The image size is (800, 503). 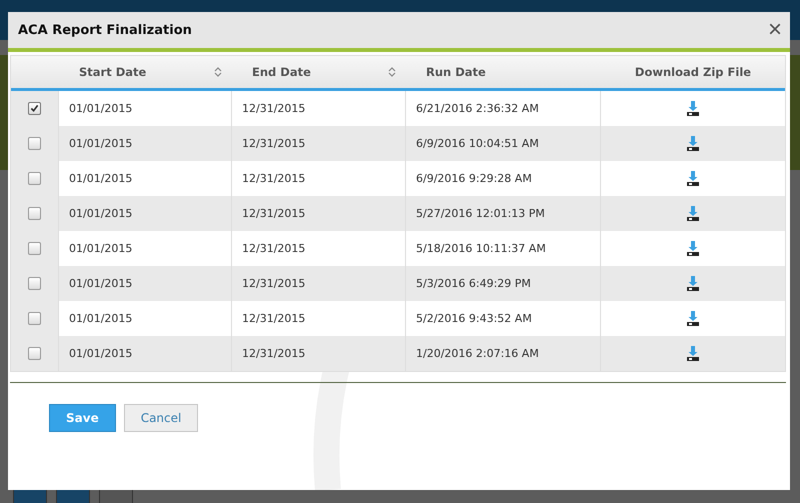 What do you see at coordinates (474, 318) in the screenshot?
I see `table-cell: 5/2/2016 9:43:52 AM` at bounding box center [474, 318].